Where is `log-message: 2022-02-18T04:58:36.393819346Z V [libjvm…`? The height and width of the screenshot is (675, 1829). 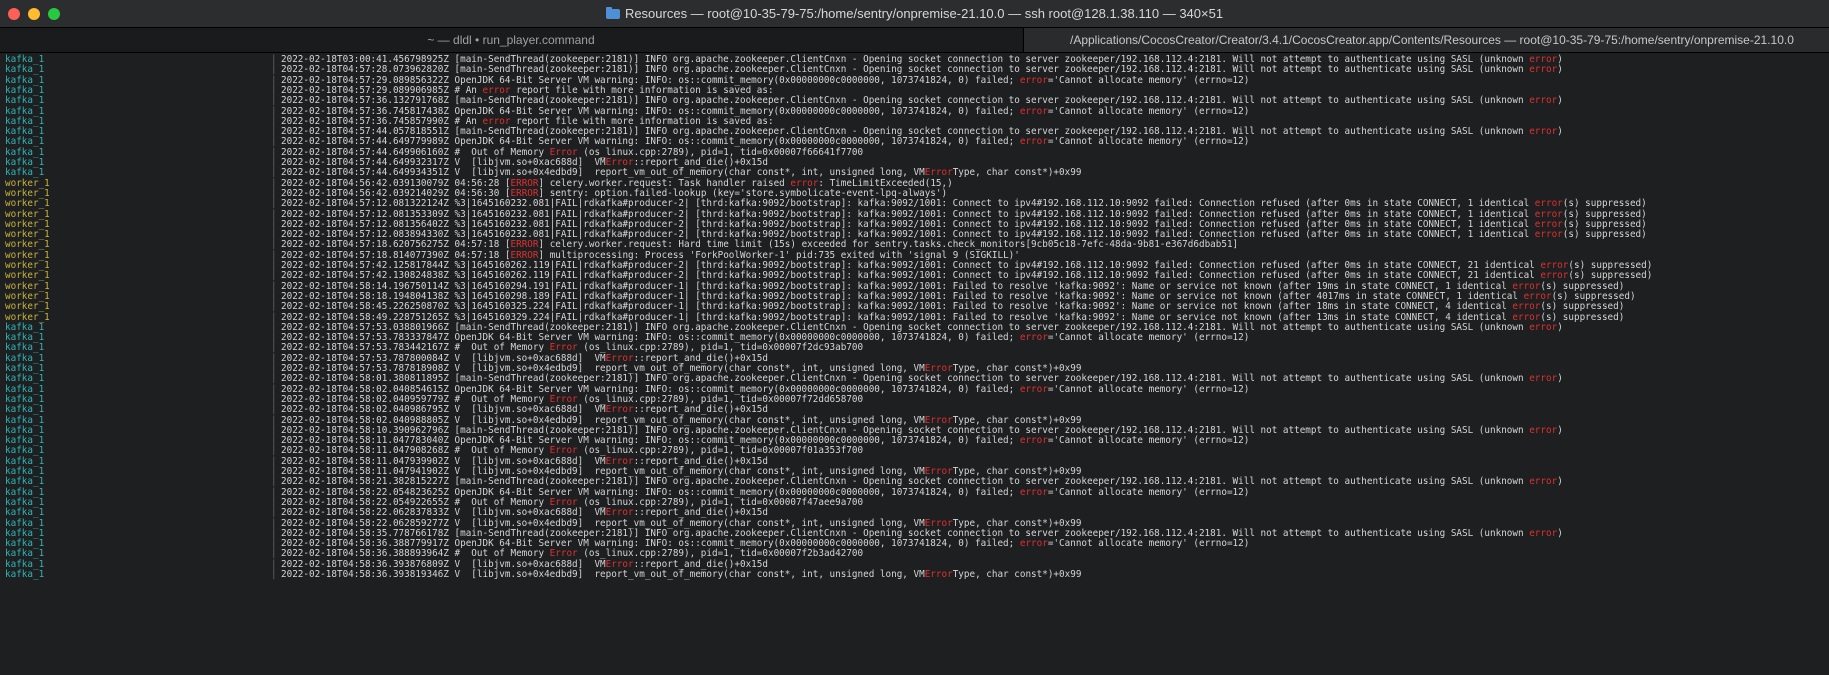 log-message: 2022-02-18T04:58:36.393819346Z V [libjvm… is located at coordinates (681, 574).